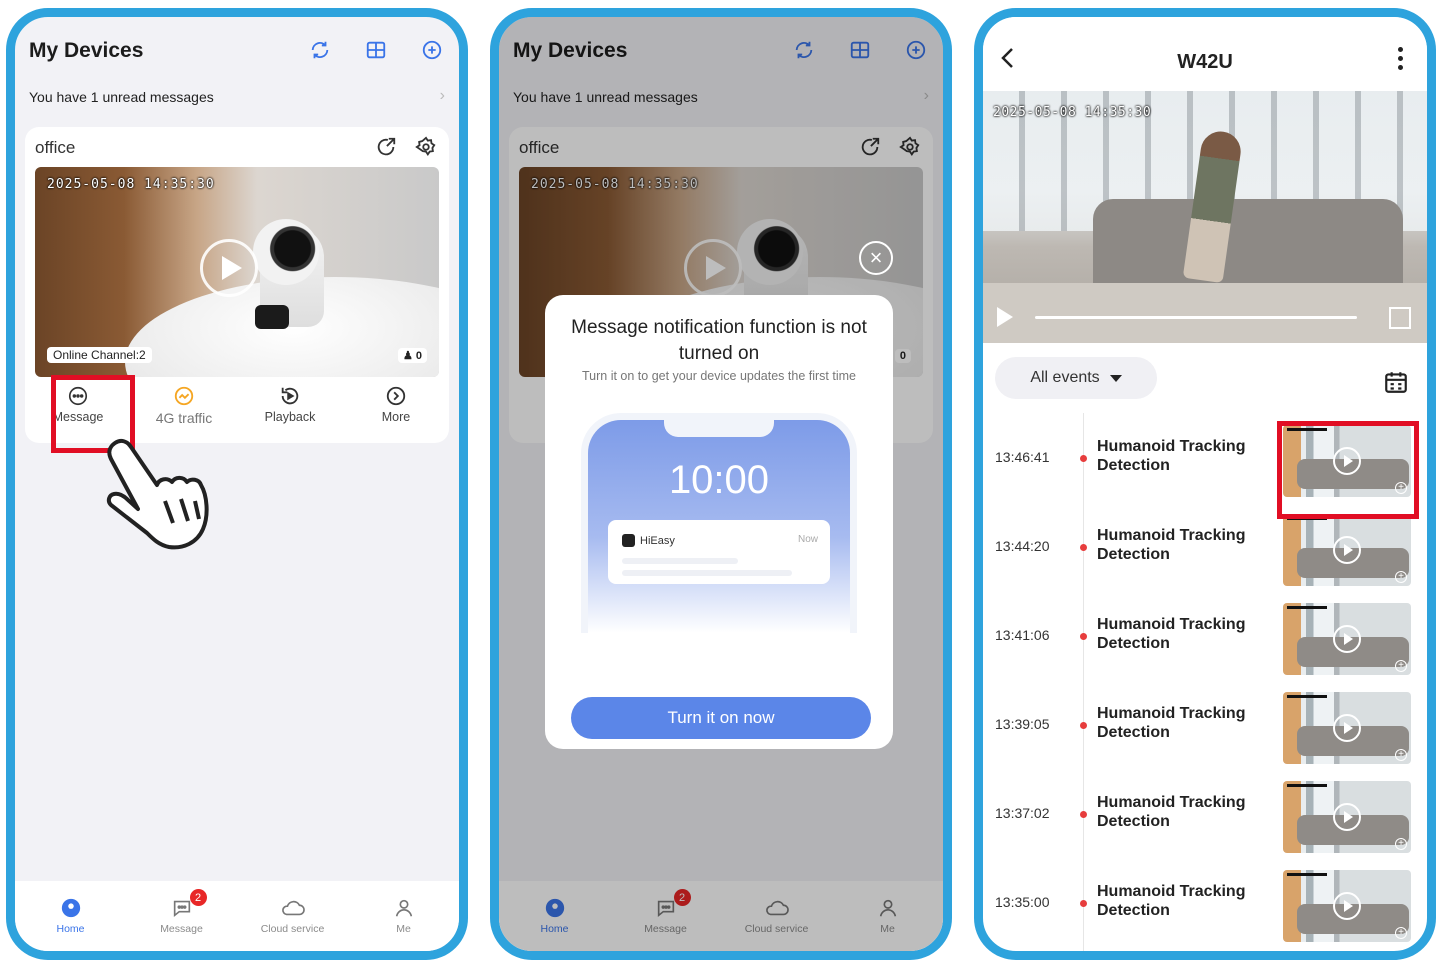 This screenshot has width=1442, height=963. I want to click on playback-icon, so click(290, 396).